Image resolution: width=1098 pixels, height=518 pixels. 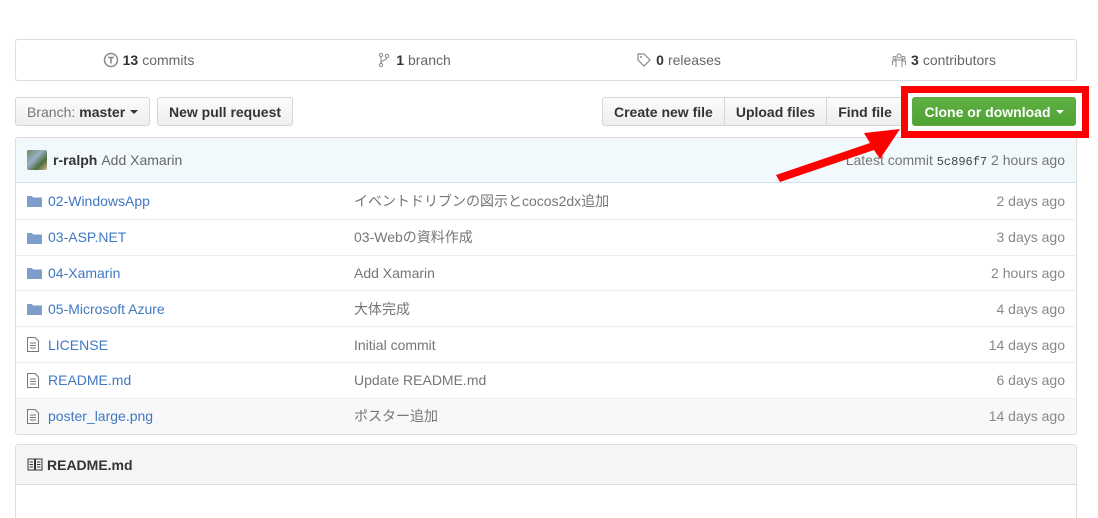 I want to click on releases-label: releases, so click(x=694, y=60).